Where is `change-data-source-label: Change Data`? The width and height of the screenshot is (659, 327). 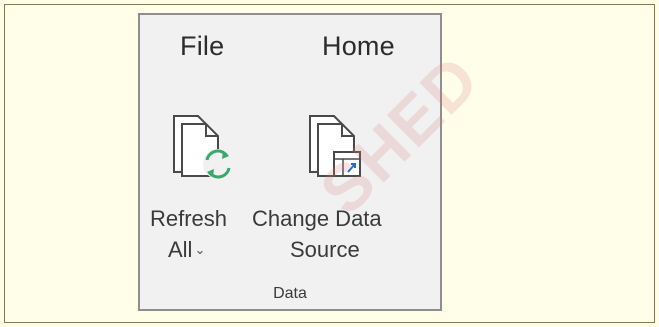 change-data-source-label: Change Data is located at coordinates (317, 218).